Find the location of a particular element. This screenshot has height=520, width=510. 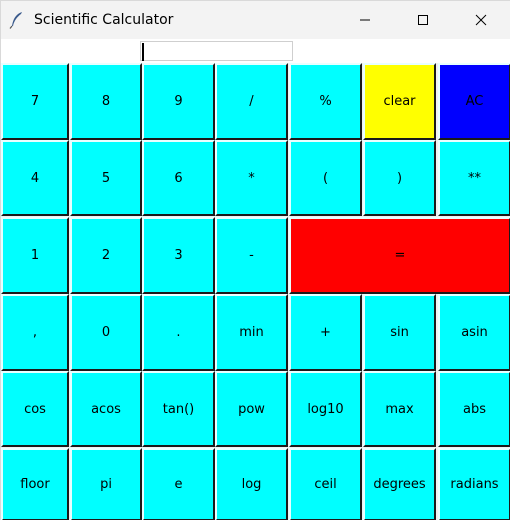

maximize-icon is located at coordinates (423, 20).